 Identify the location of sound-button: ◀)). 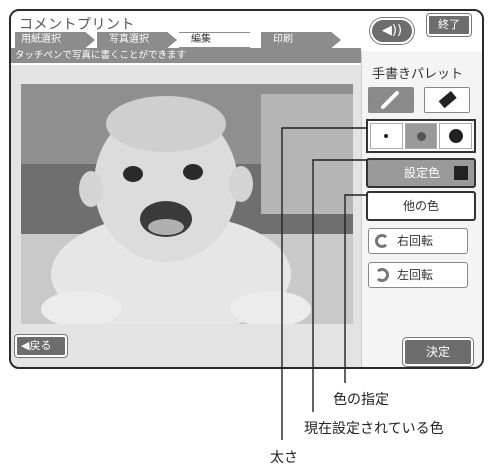
(392, 31).